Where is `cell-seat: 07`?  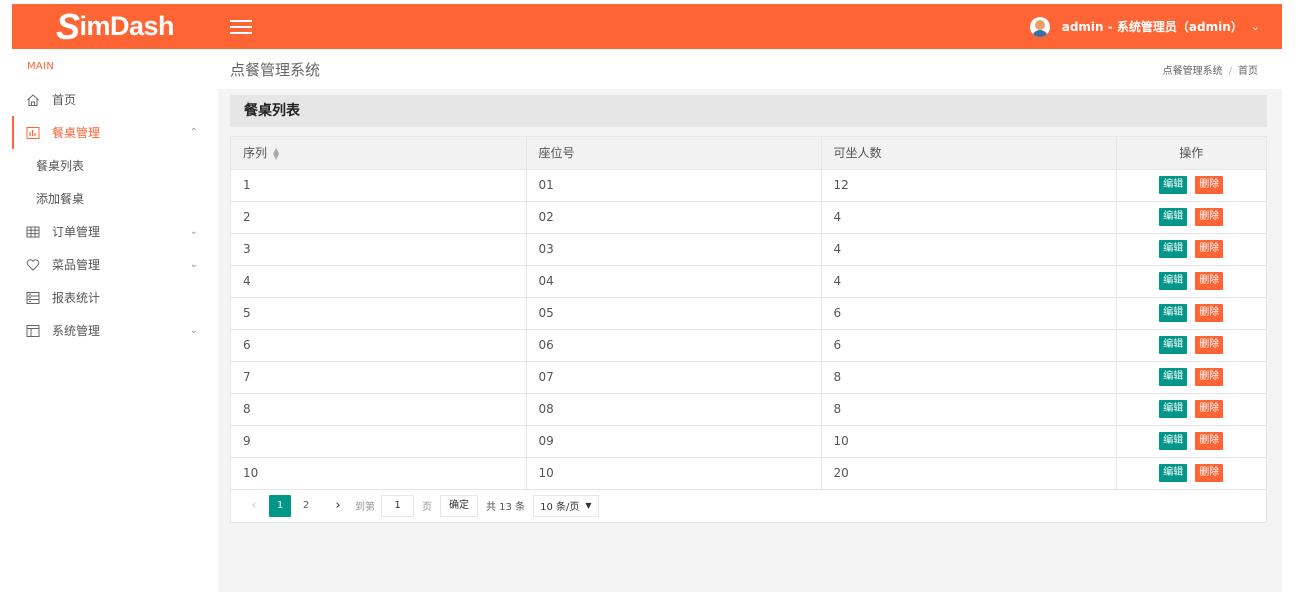 cell-seat: 07 is located at coordinates (674, 377).